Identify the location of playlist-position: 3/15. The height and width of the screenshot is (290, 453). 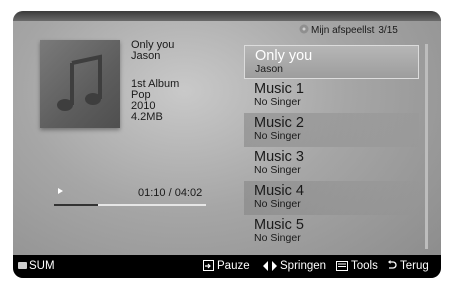
(388, 30).